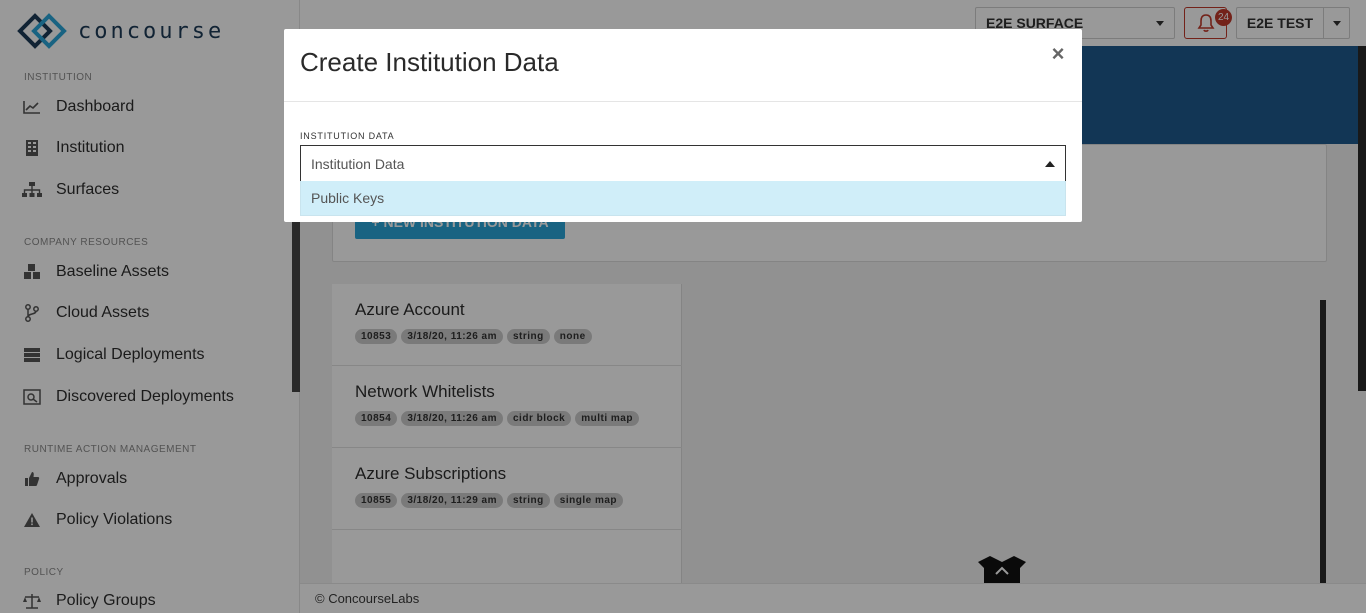  What do you see at coordinates (1058, 54) in the screenshot?
I see `close-icon: ×` at bounding box center [1058, 54].